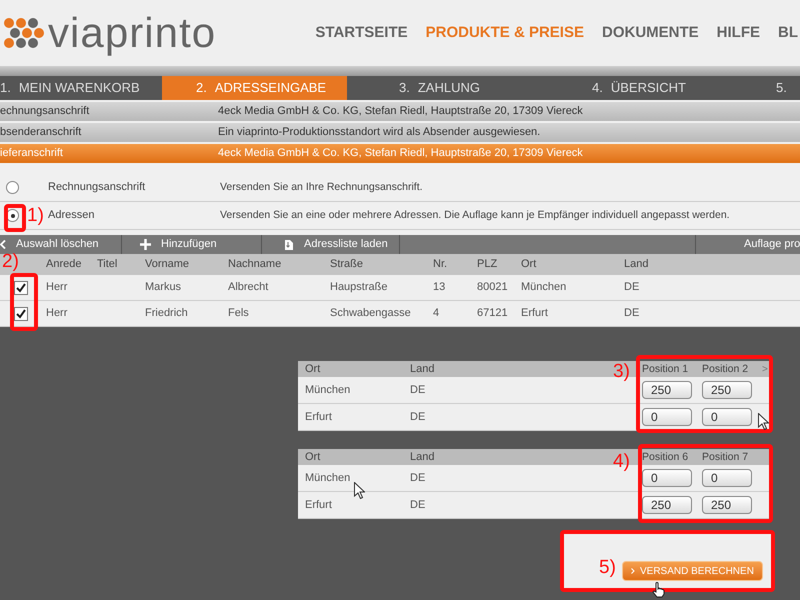 This screenshot has width=800, height=600. I want to click on annotation-label: 5), so click(607, 567).